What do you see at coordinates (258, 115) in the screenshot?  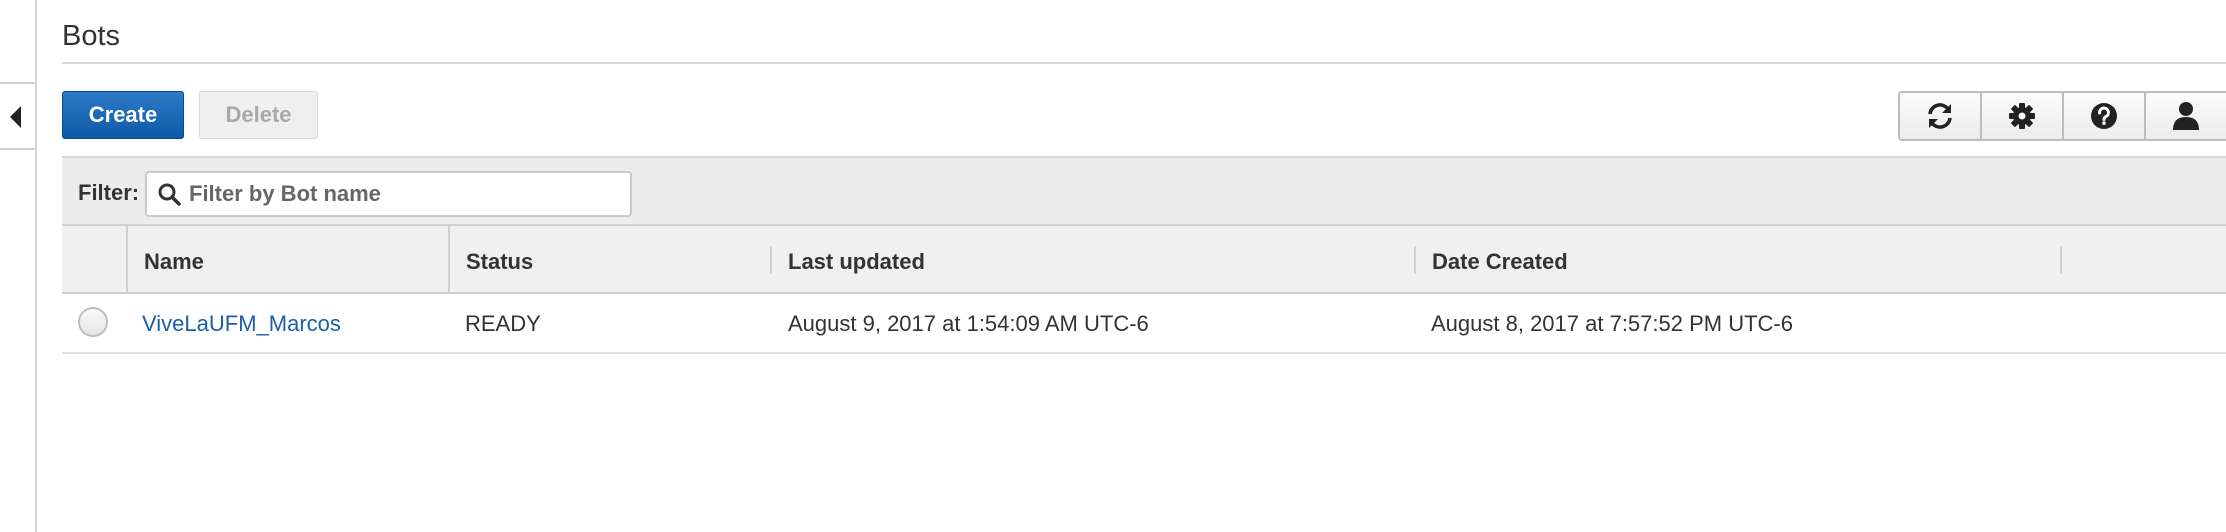 I see `delete-button: Delete` at bounding box center [258, 115].